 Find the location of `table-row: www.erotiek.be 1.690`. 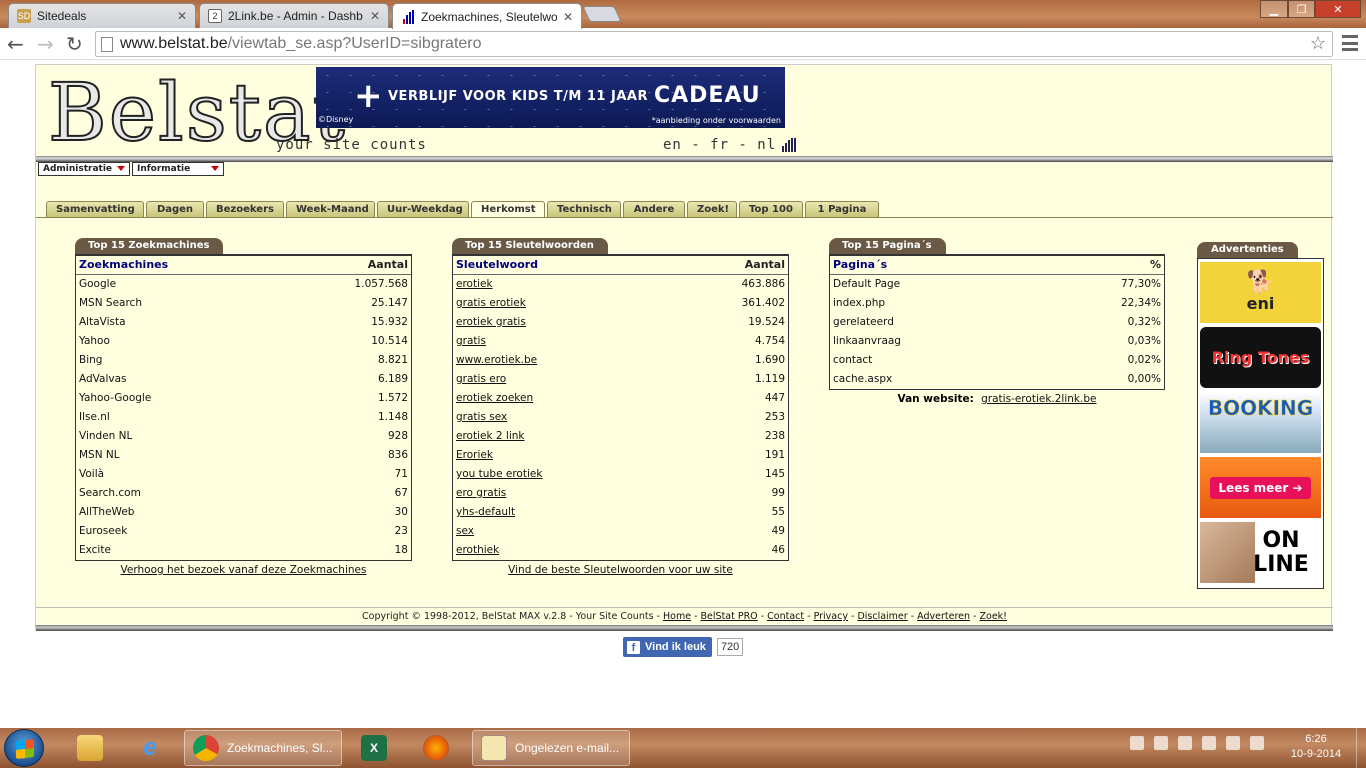

table-row: www.erotiek.be 1.690 is located at coordinates (620, 360).